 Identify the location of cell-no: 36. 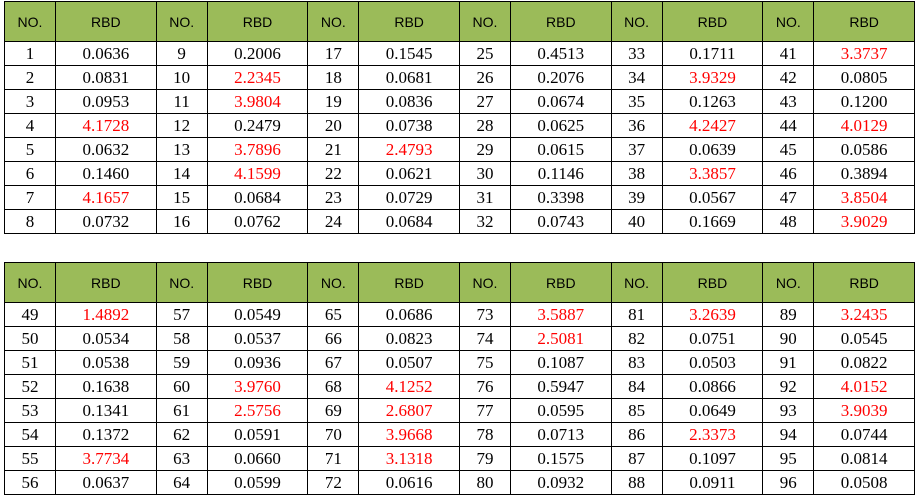
(636, 125).